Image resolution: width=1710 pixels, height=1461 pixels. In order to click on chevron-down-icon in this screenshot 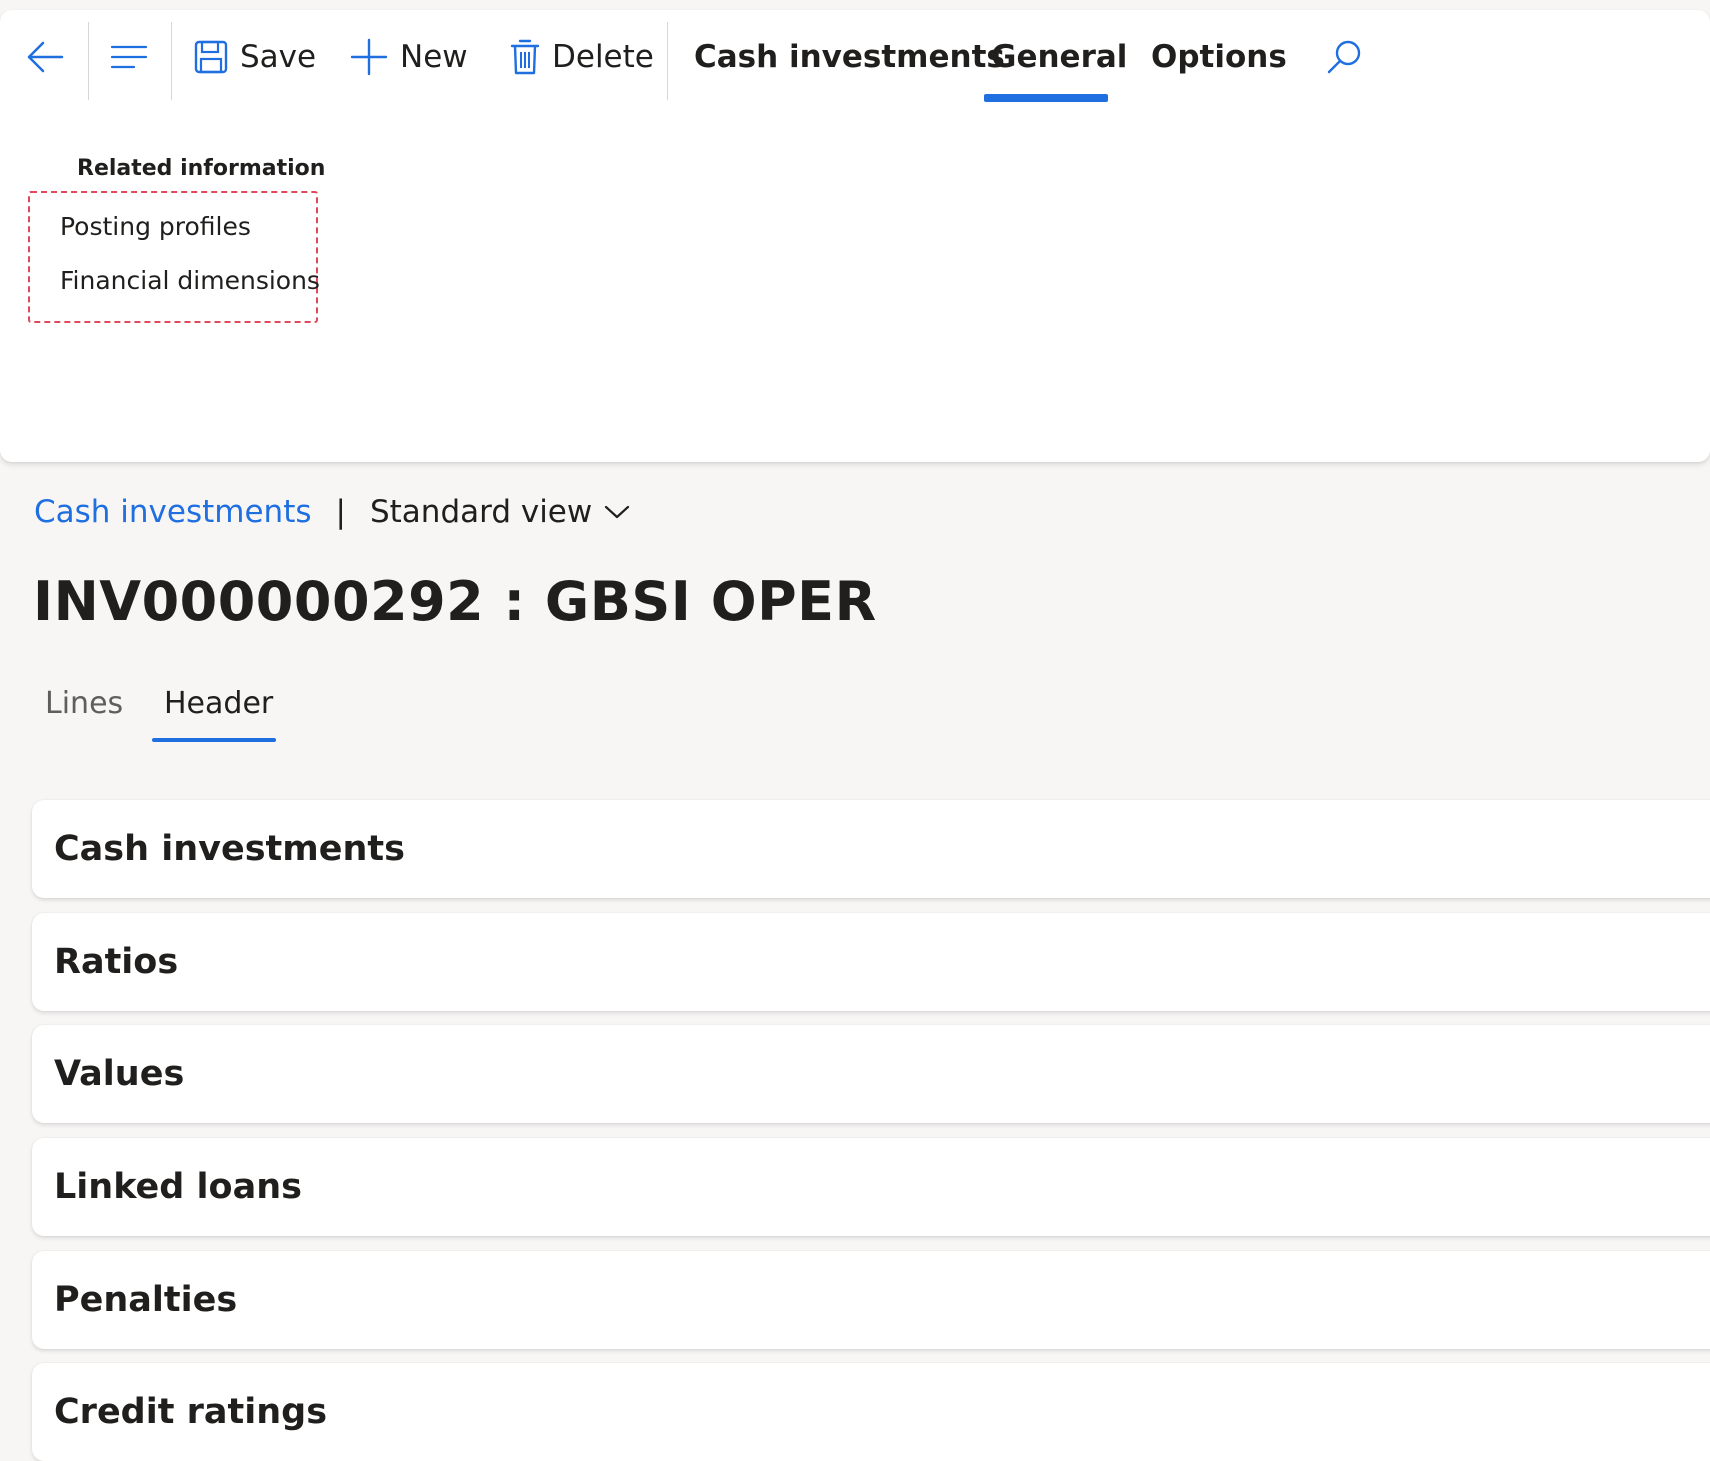, I will do `click(617, 512)`.